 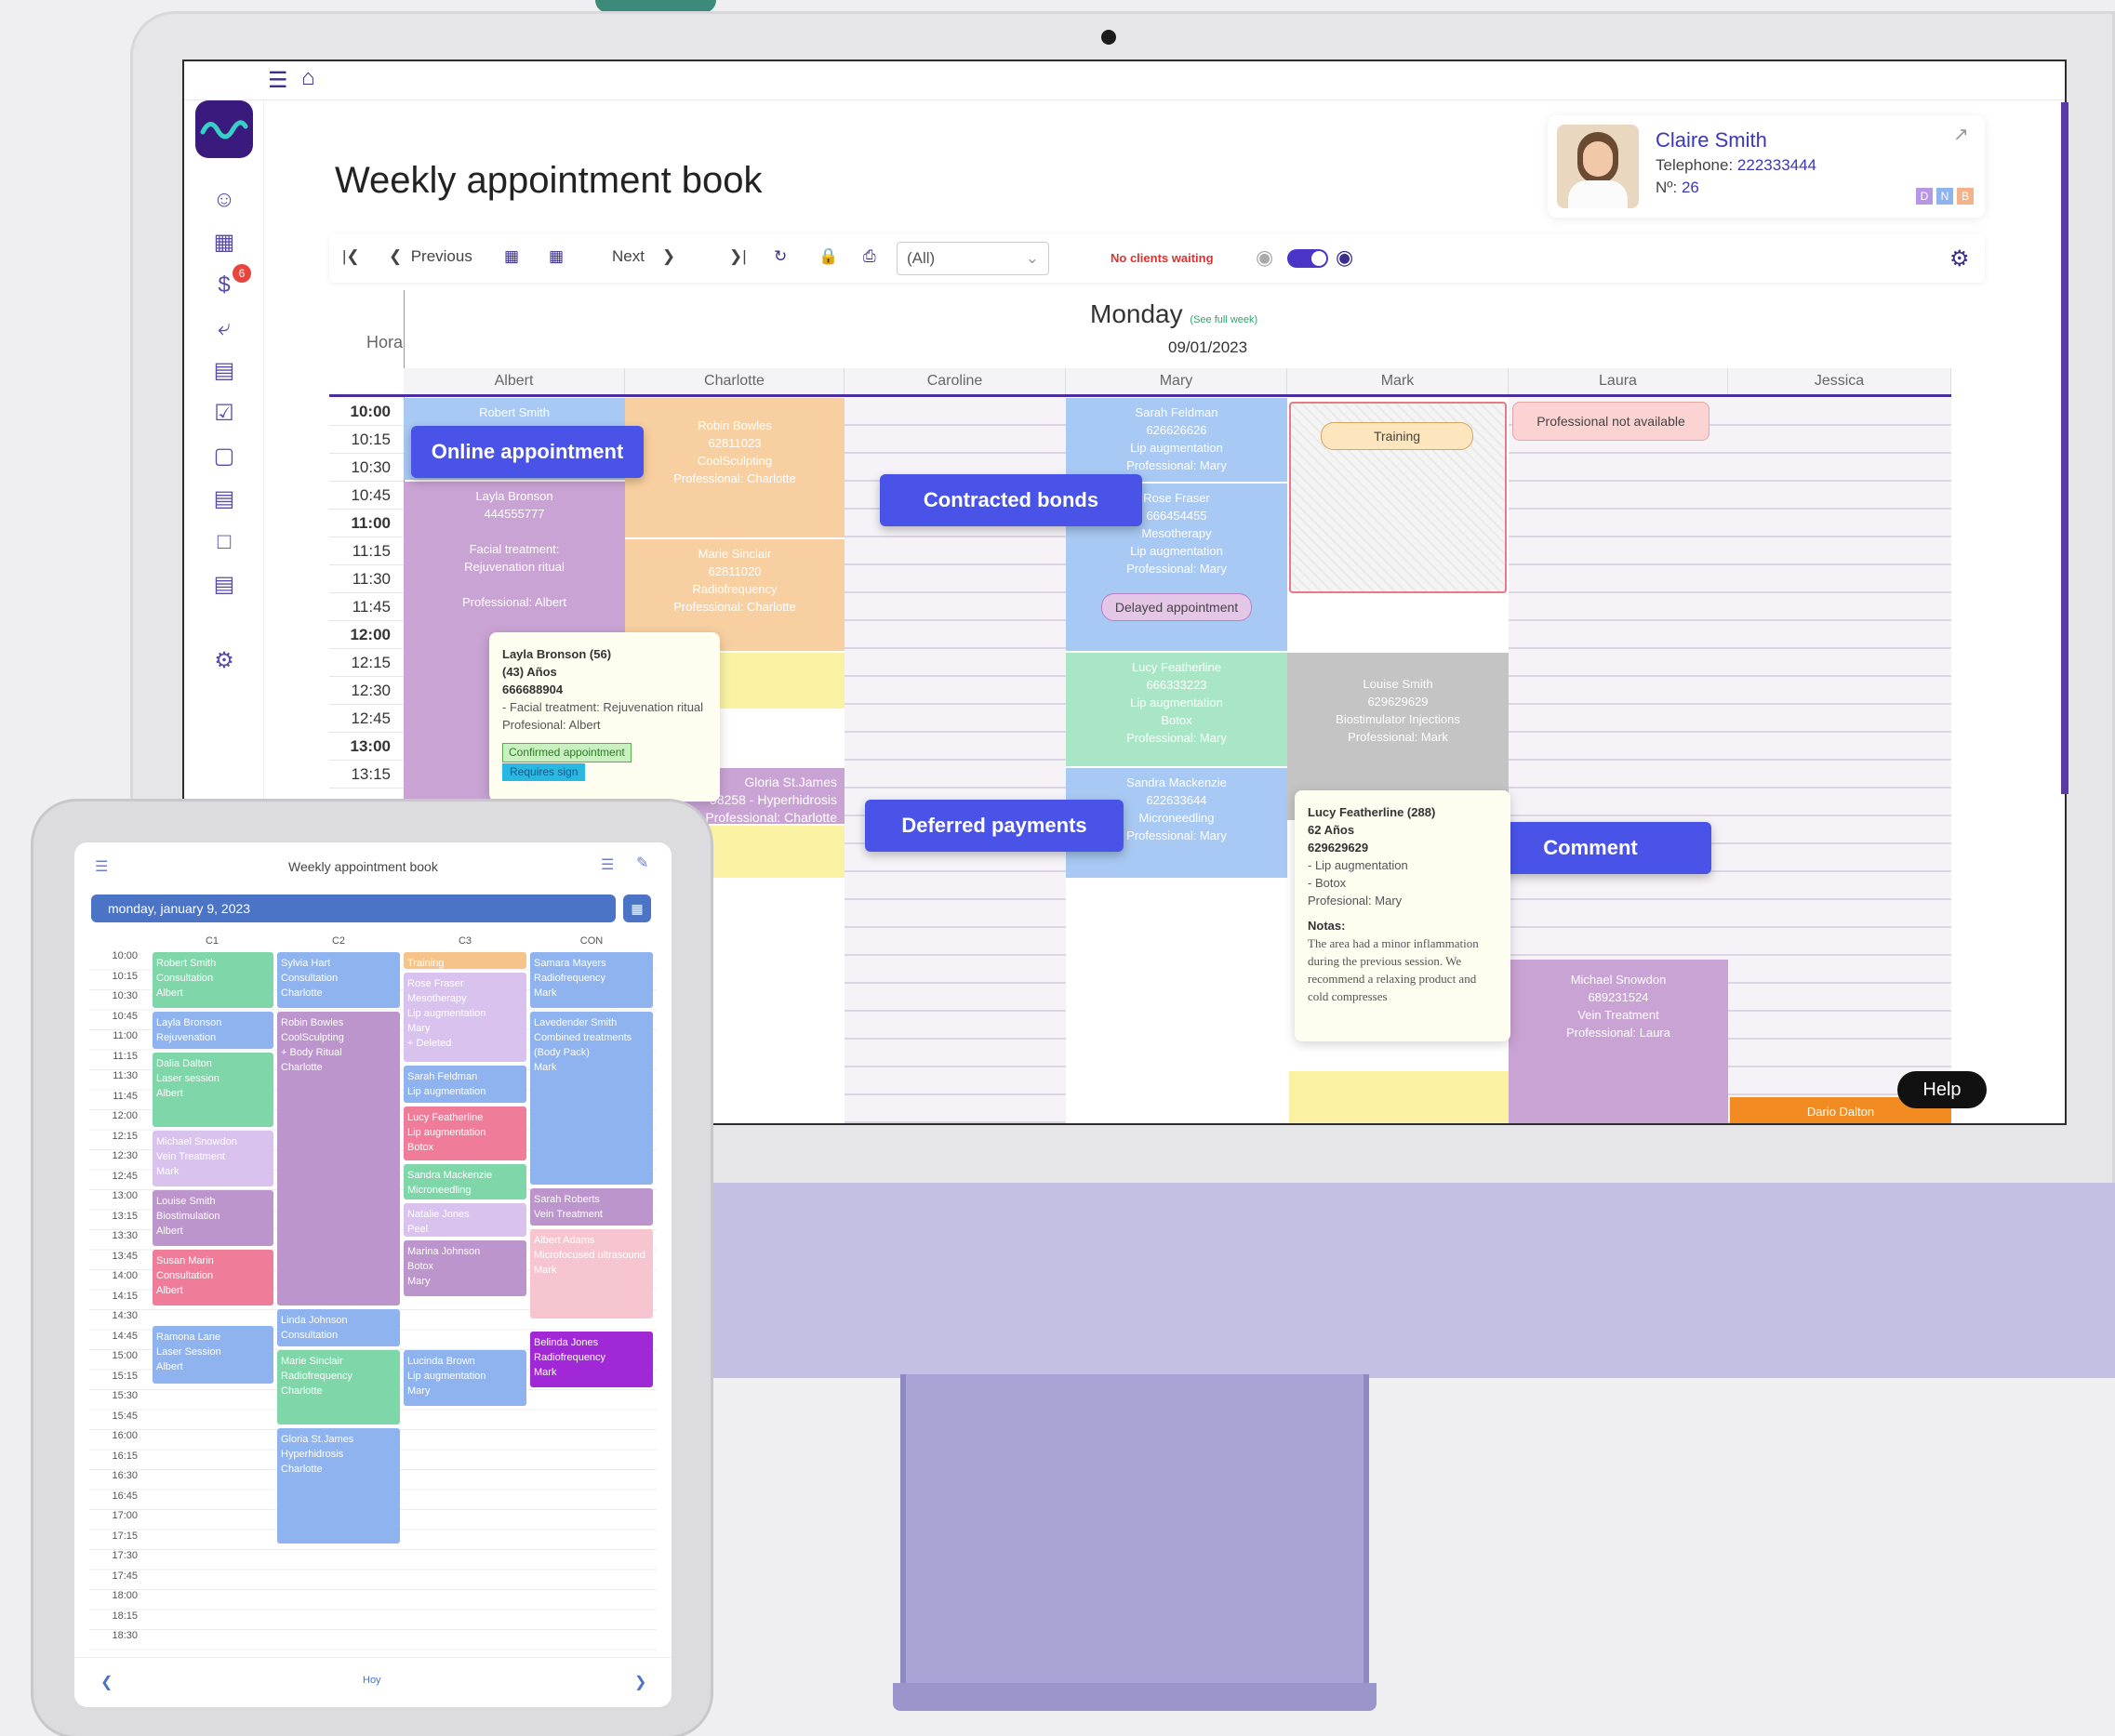 What do you see at coordinates (213, 1218) in the screenshot?
I see `tablet-appt: Louise Smith Biostimulation Albert` at bounding box center [213, 1218].